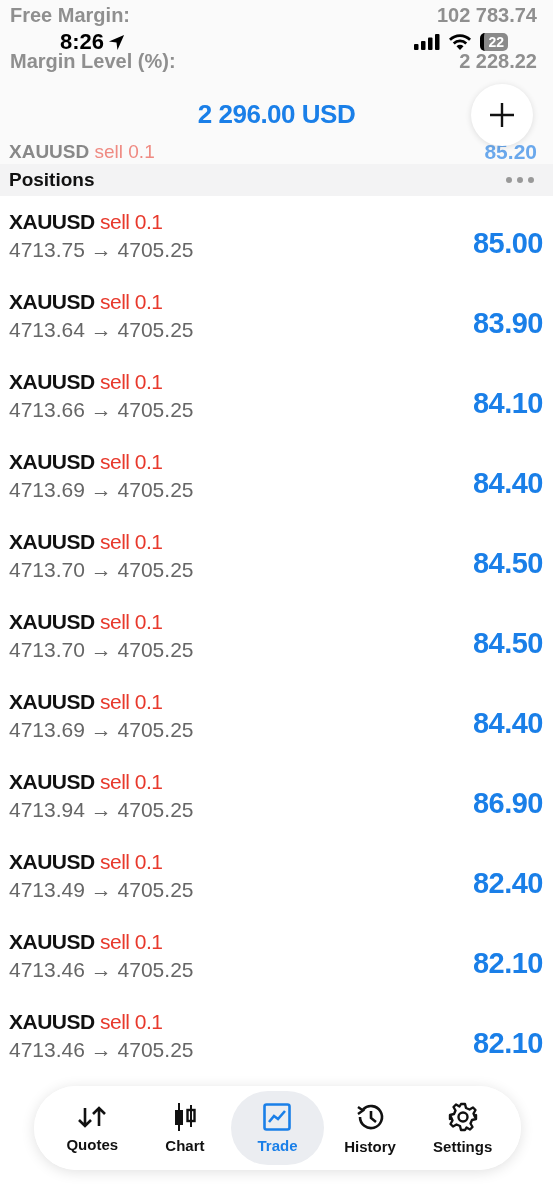  What do you see at coordinates (507, 883) in the screenshot?
I see `position-profit: 82.40` at bounding box center [507, 883].